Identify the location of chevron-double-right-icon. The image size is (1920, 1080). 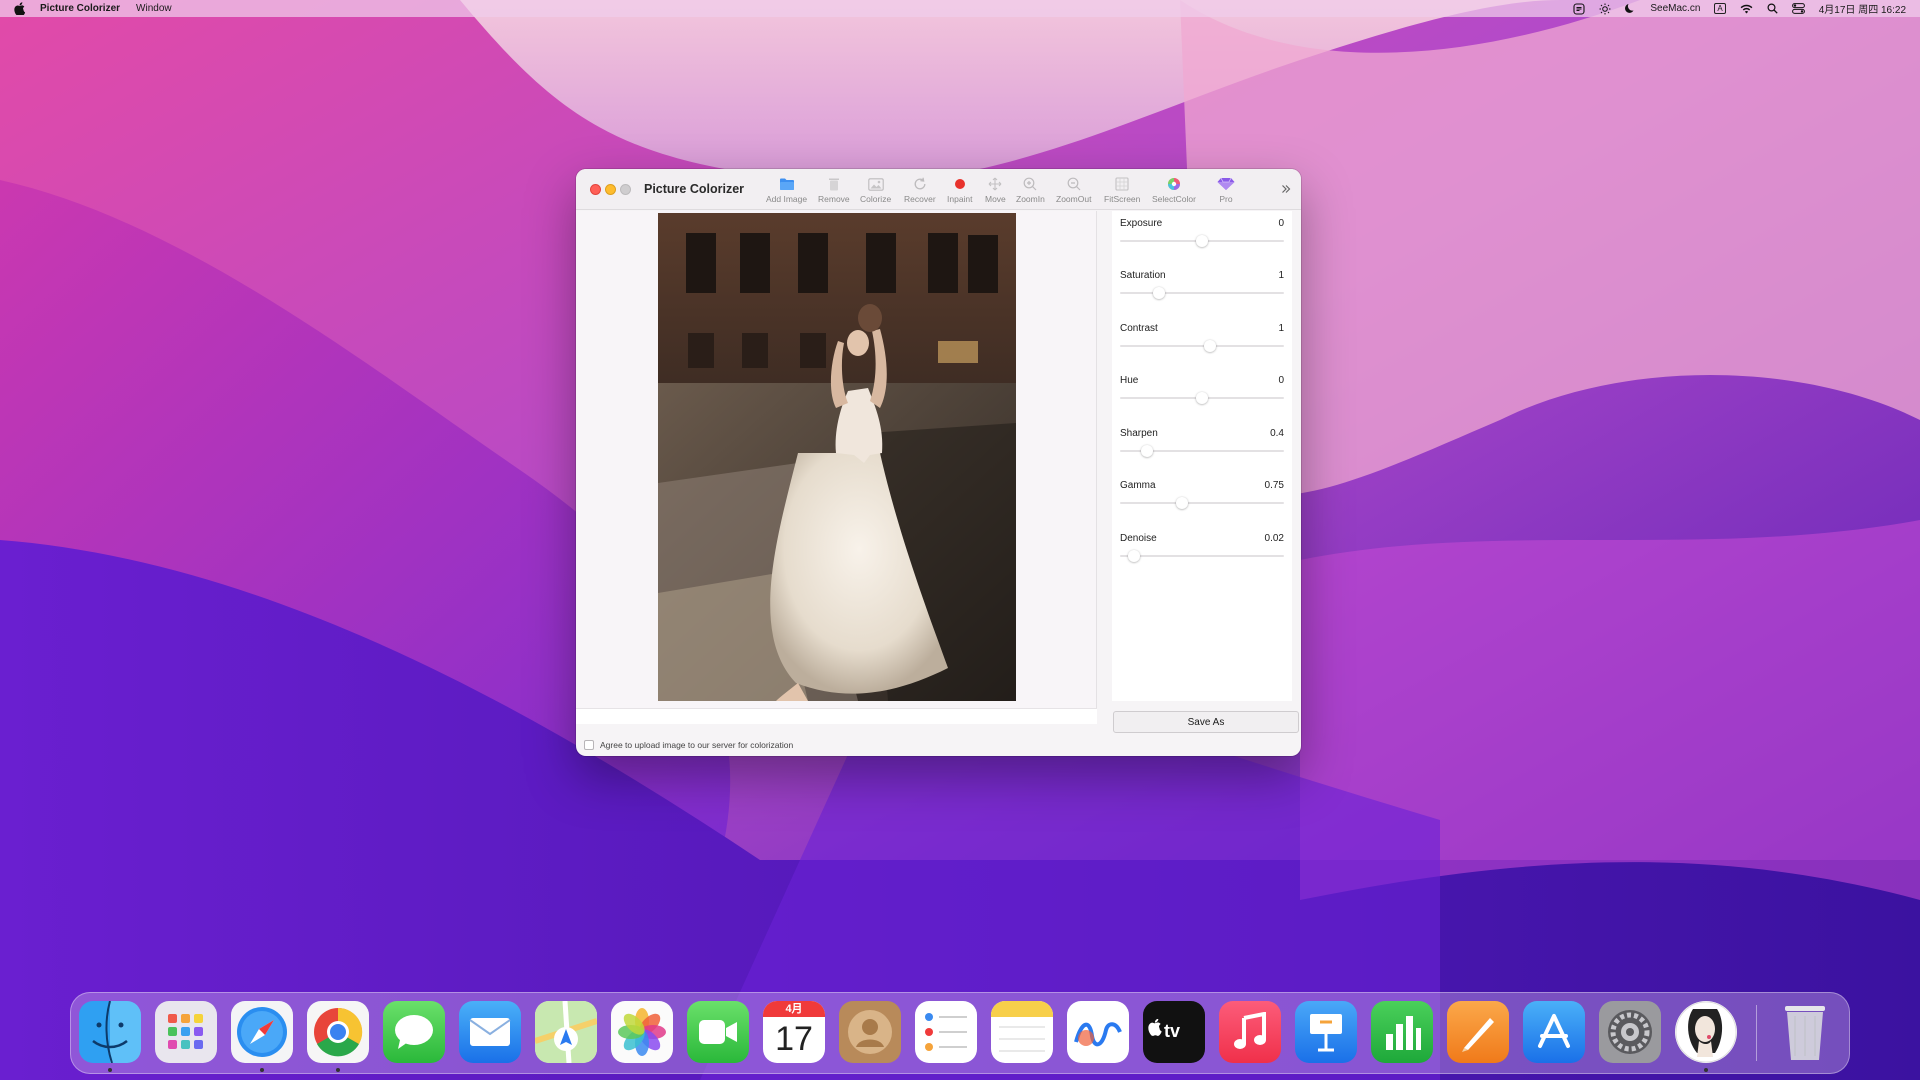
(1286, 190).